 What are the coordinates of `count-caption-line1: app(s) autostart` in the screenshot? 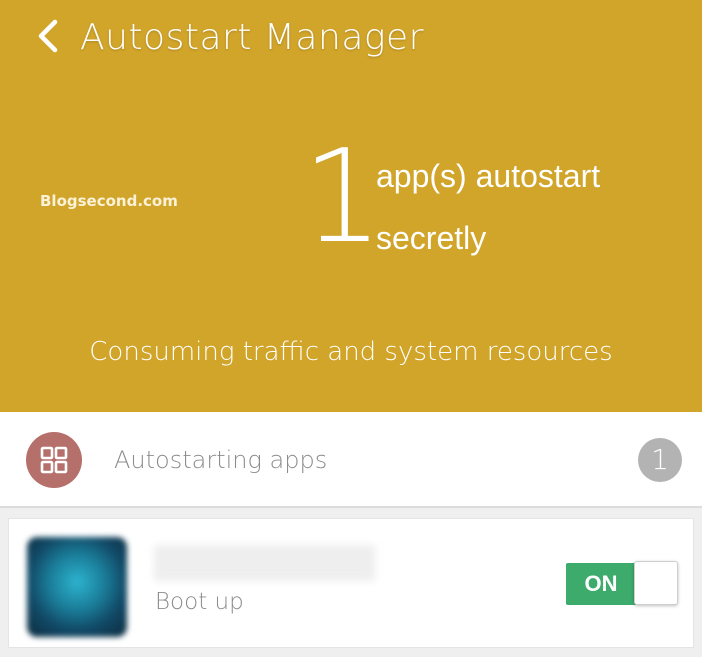 It's located at (488, 176).